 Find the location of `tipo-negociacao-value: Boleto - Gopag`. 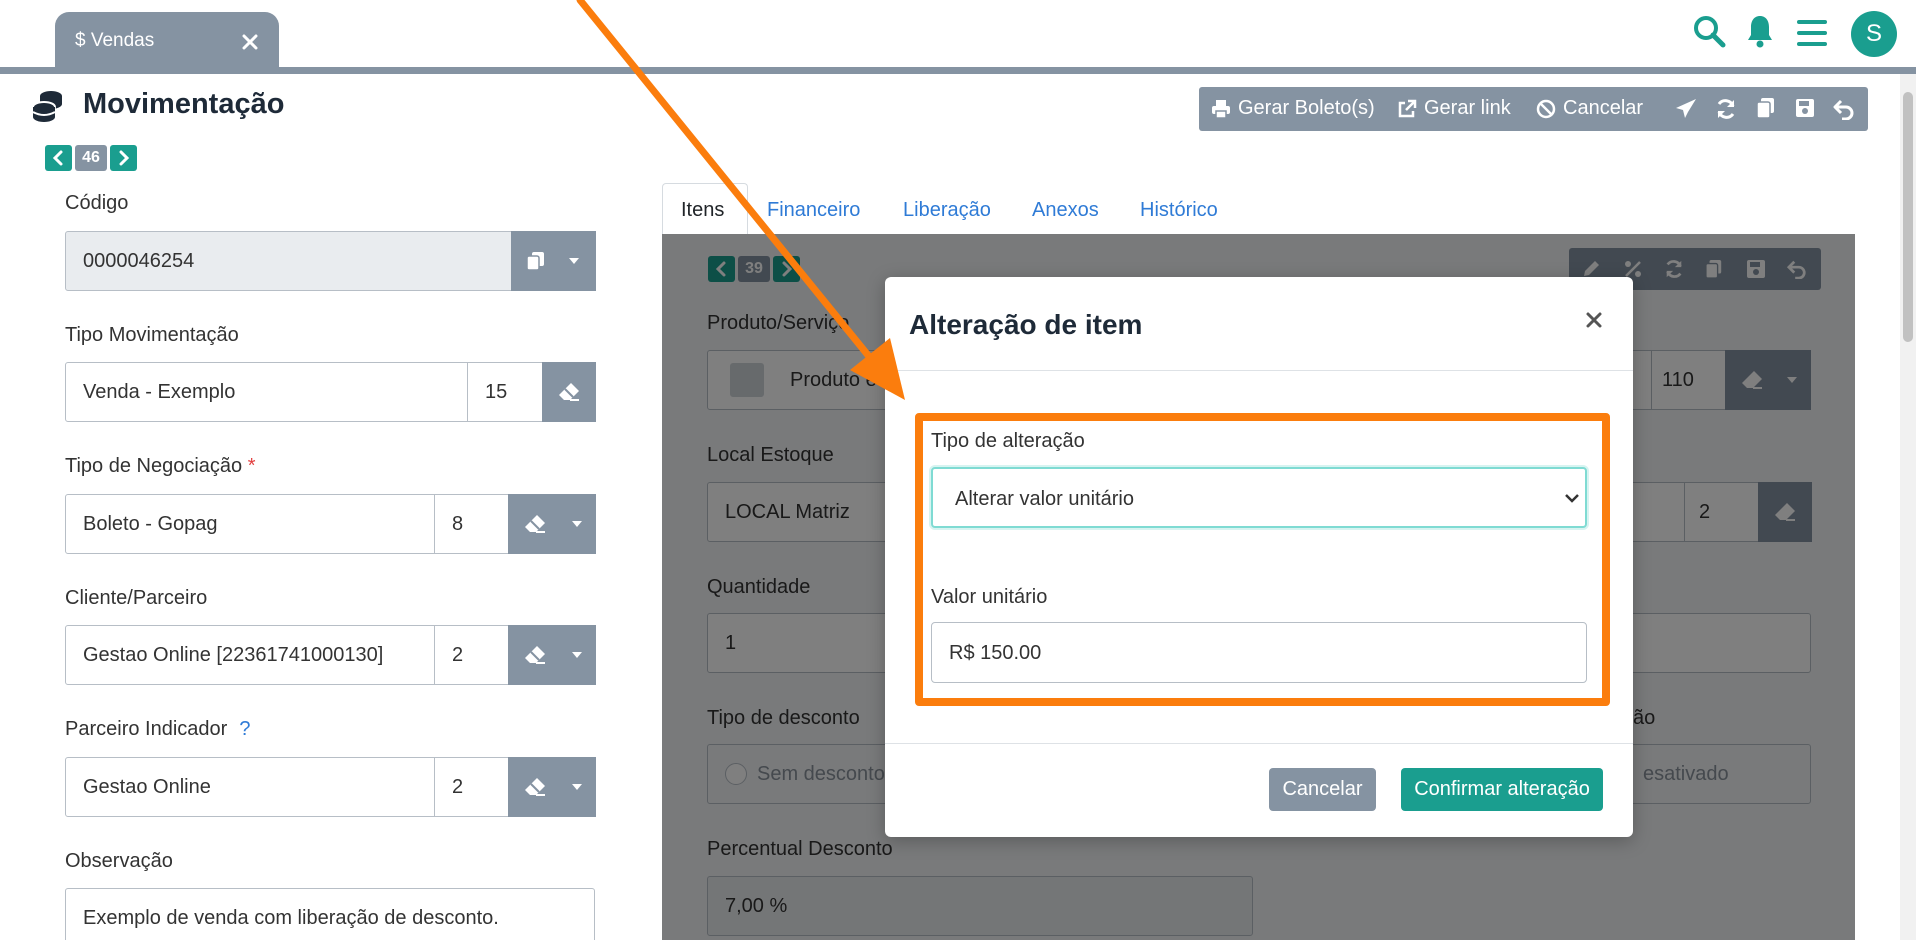

tipo-negociacao-value: Boleto - Gopag is located at coordinates (150, 524).